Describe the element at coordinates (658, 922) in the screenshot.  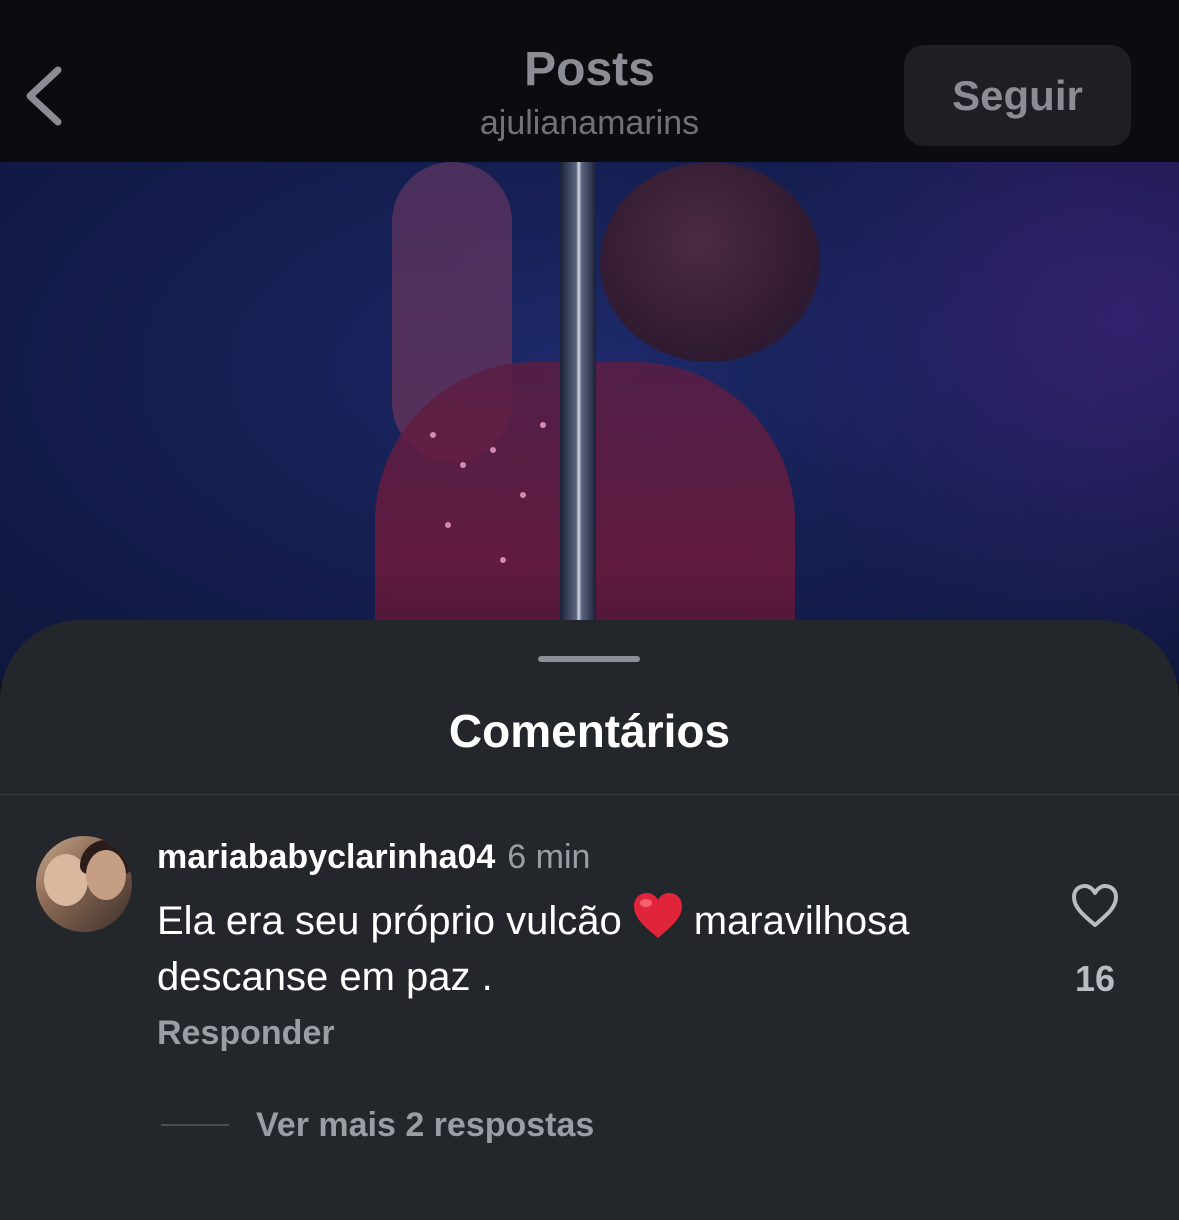
I see `red-heart-emoji-icon` at that location.